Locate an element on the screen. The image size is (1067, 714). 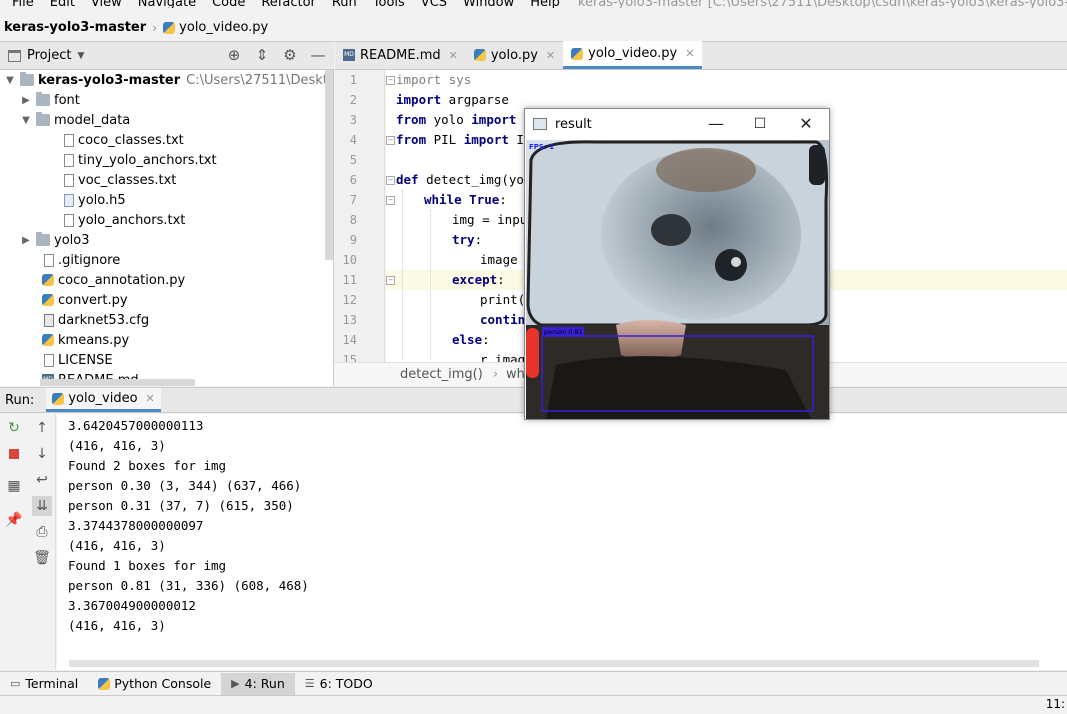
nav-project: keras-yolo3-master is located at coordinates (75, 27).